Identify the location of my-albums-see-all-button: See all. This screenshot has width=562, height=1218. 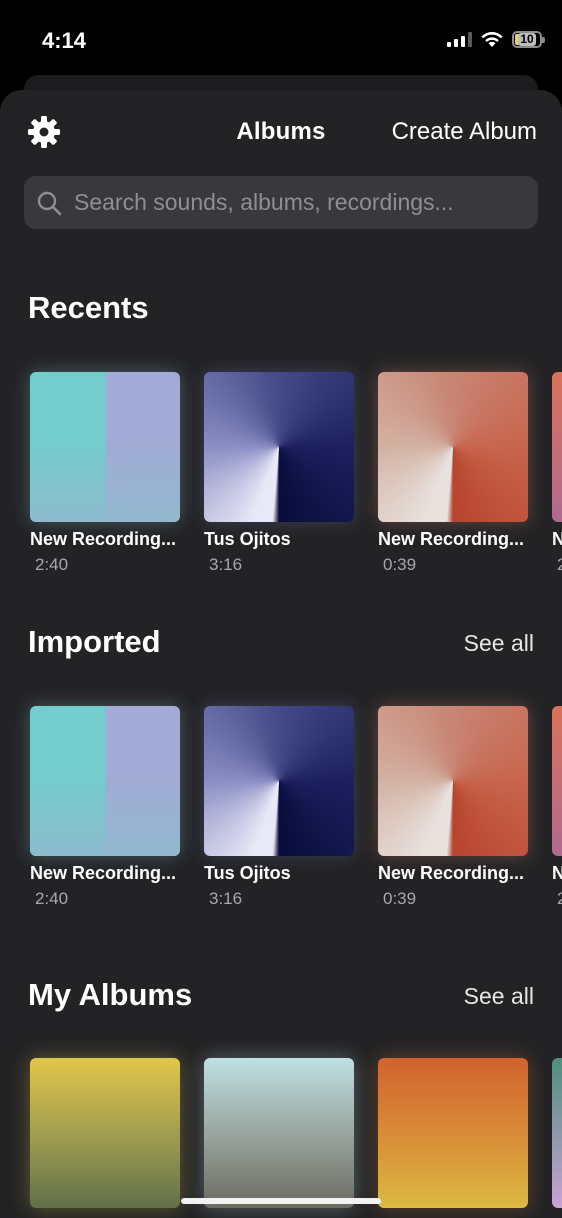
(499, 996).